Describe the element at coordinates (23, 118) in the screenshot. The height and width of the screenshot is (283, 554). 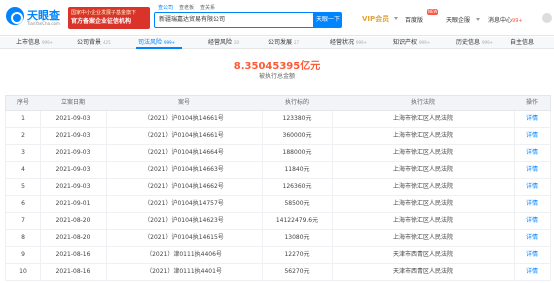
I see `cell-index: 1` at that location.